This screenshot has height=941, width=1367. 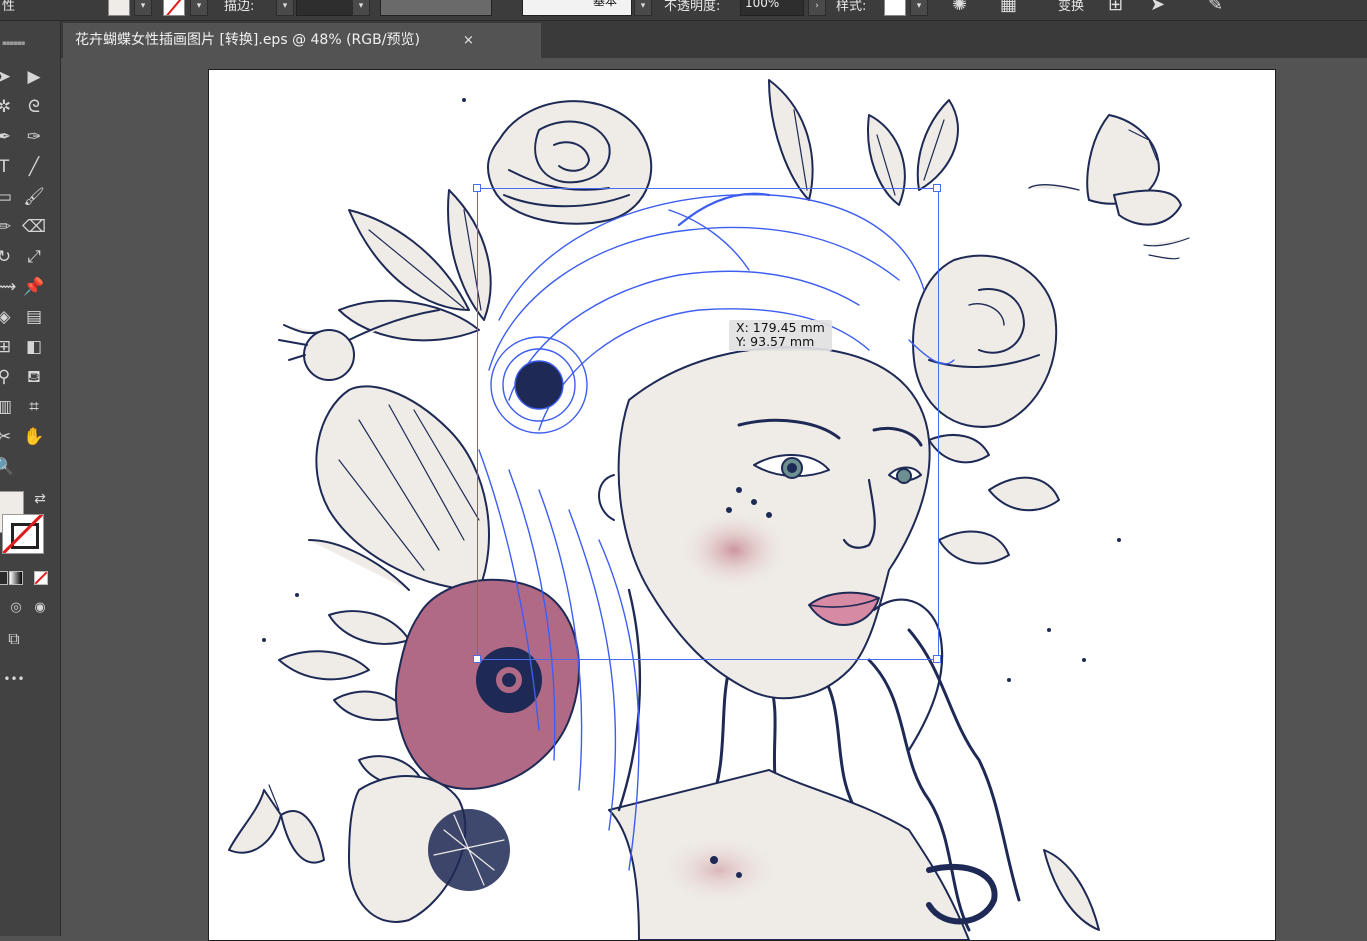 What do you see at coordinates (143, 8) in the screenshot?
I see `fill-dropdown: ▾` at bounding box center [143, 8].